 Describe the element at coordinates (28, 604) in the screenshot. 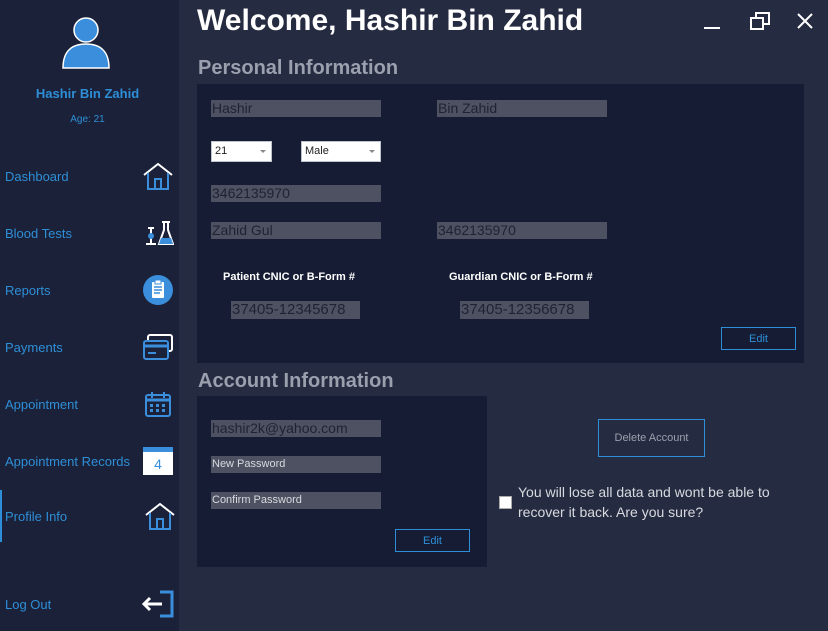

I see `sidebar-item-label: Log Out` at that location.